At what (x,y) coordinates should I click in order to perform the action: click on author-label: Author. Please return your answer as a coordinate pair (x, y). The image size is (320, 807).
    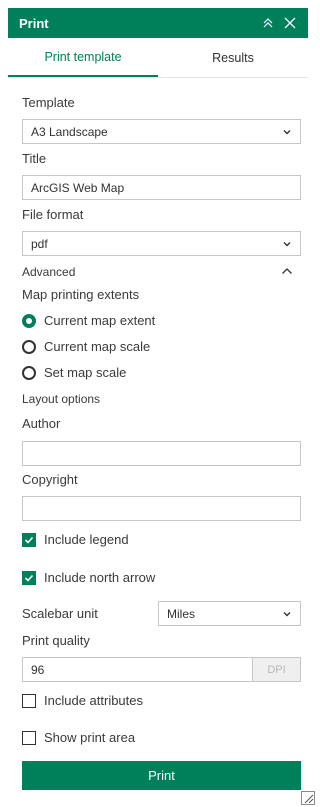
    Looking at the image, I should click on (41, 423).